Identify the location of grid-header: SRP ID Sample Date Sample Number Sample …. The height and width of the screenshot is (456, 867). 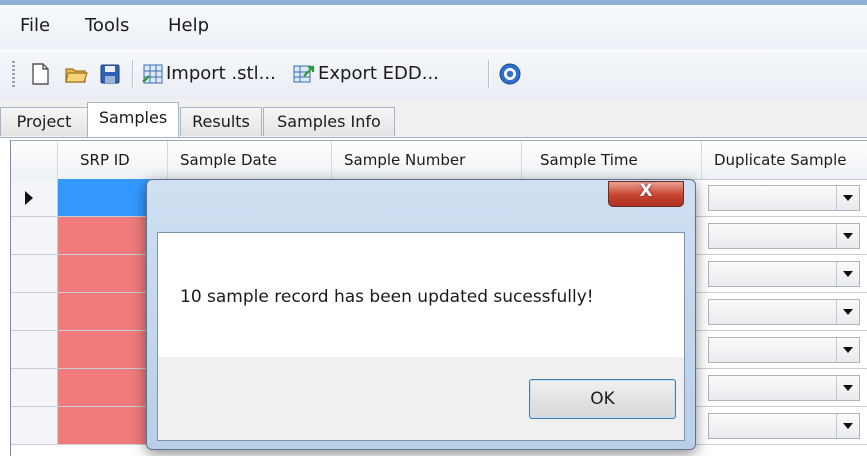
(439, 160).